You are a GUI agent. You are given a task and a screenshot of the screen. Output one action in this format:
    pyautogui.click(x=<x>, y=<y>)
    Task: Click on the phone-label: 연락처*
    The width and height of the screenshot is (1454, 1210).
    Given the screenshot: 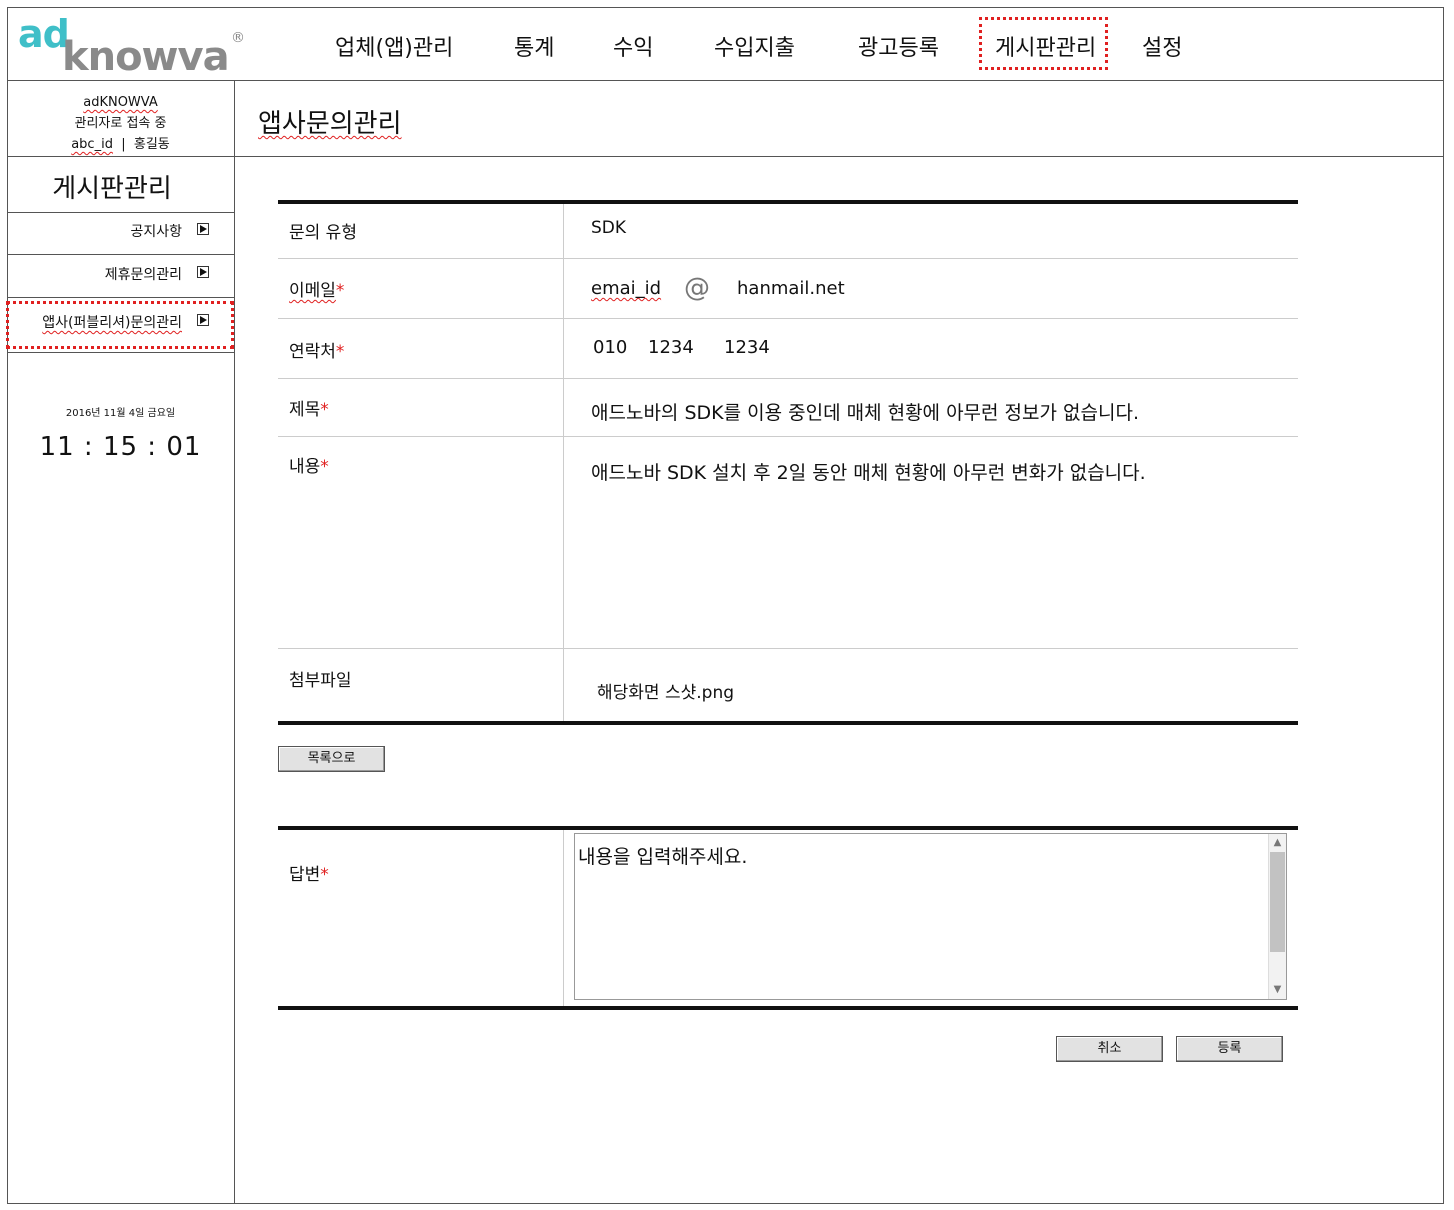 What is the action you would take?
    pyautogui.click(x=316, y=349)
    